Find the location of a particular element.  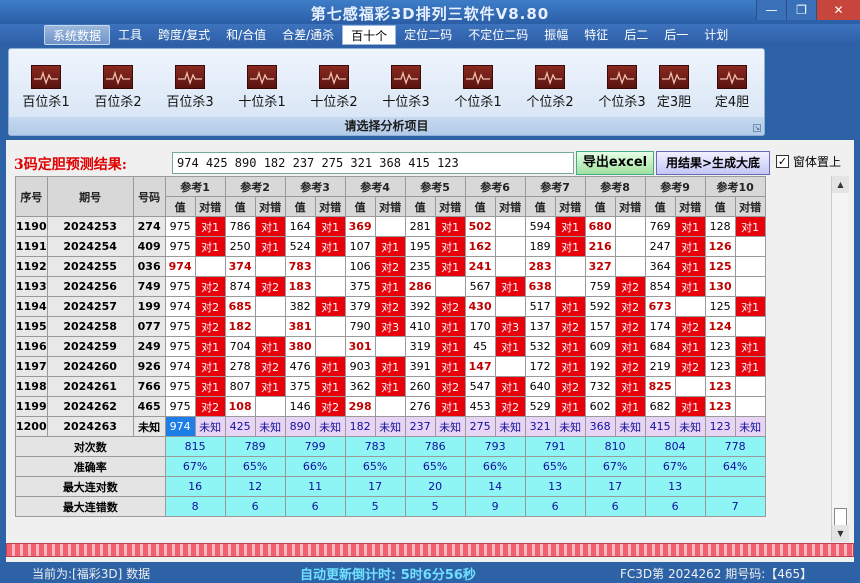

ref-value: 278 is located at coordinates (240, 366).